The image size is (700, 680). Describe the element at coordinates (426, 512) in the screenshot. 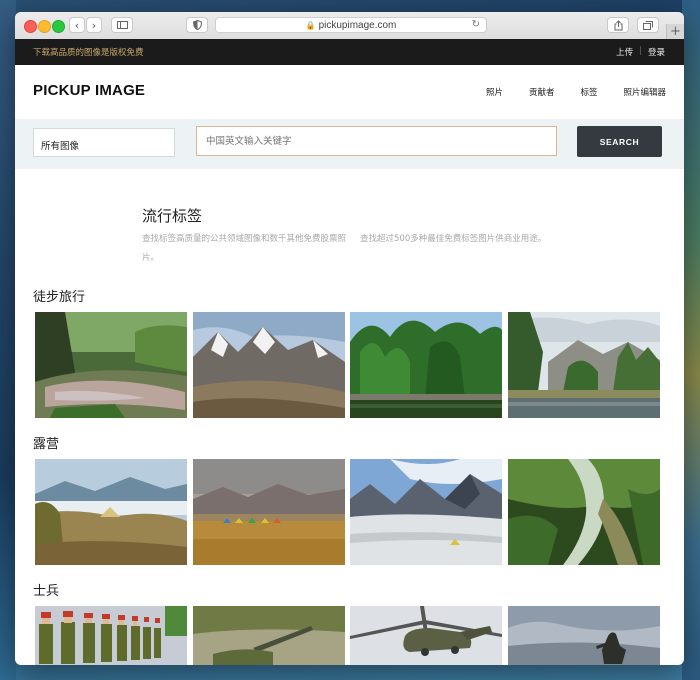

I see `glacier-camp-photo` at that location.